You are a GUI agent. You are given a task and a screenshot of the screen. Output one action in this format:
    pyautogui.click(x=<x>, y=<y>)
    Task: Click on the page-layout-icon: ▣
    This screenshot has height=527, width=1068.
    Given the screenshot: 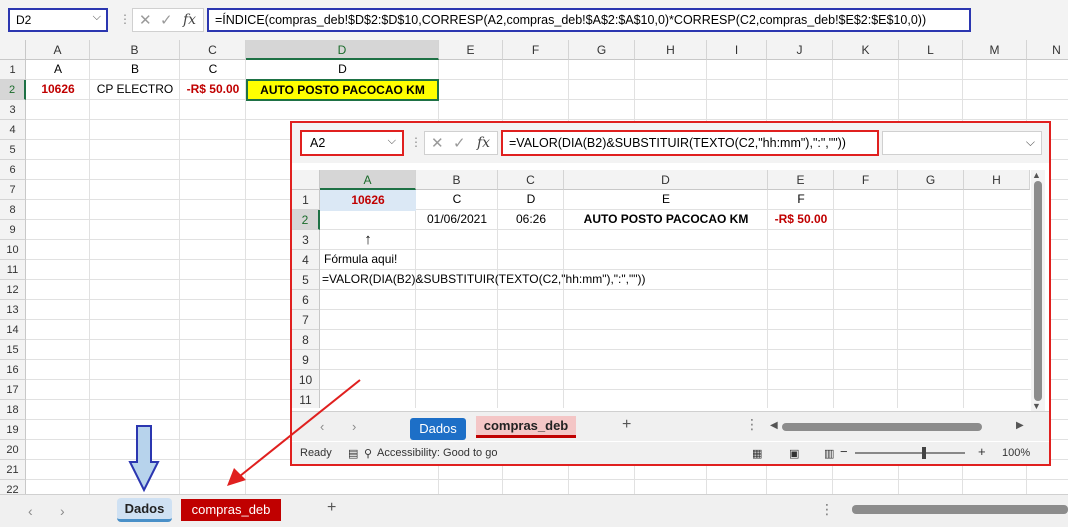 What is the action you would take?
    pyautogui.click(x=794, y=453)
    